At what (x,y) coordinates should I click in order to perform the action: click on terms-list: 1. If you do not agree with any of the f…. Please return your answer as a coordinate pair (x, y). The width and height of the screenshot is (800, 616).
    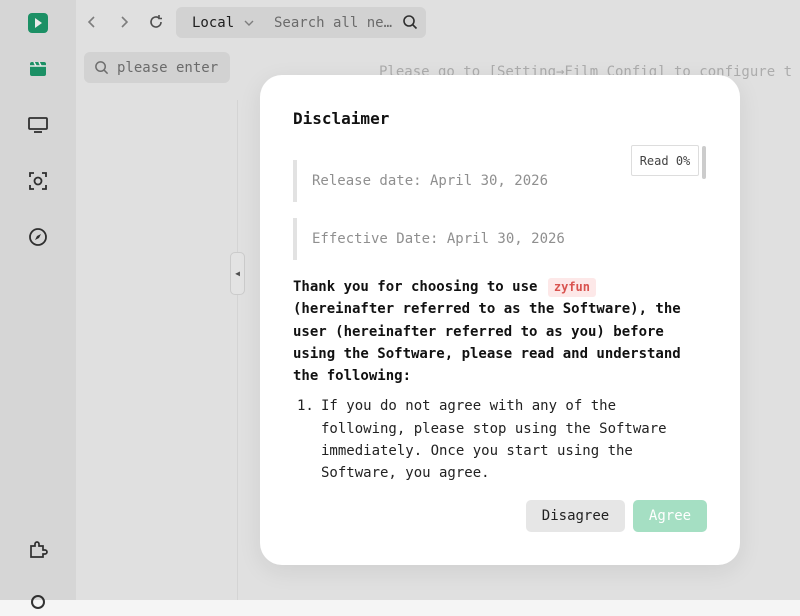
    Looking at the image, I should click on (493, 439).